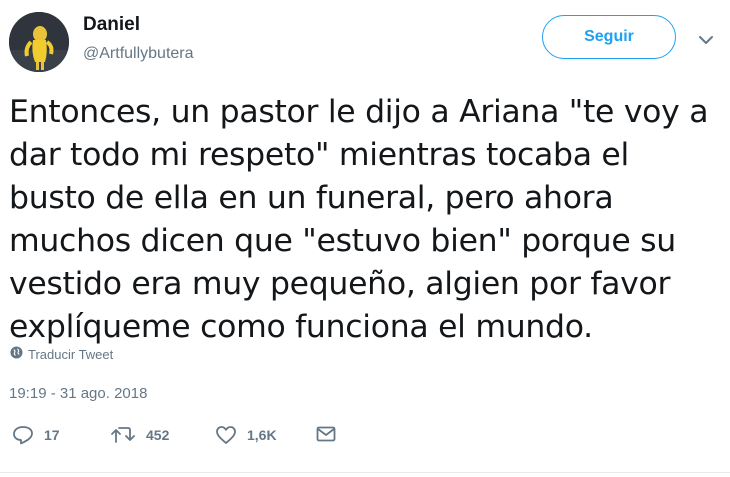 The image size is (730, 477). What do you see at coordinates (36, 435) in the screenshot?
I see `reply-button: 17` at bounding box center [36, 435].